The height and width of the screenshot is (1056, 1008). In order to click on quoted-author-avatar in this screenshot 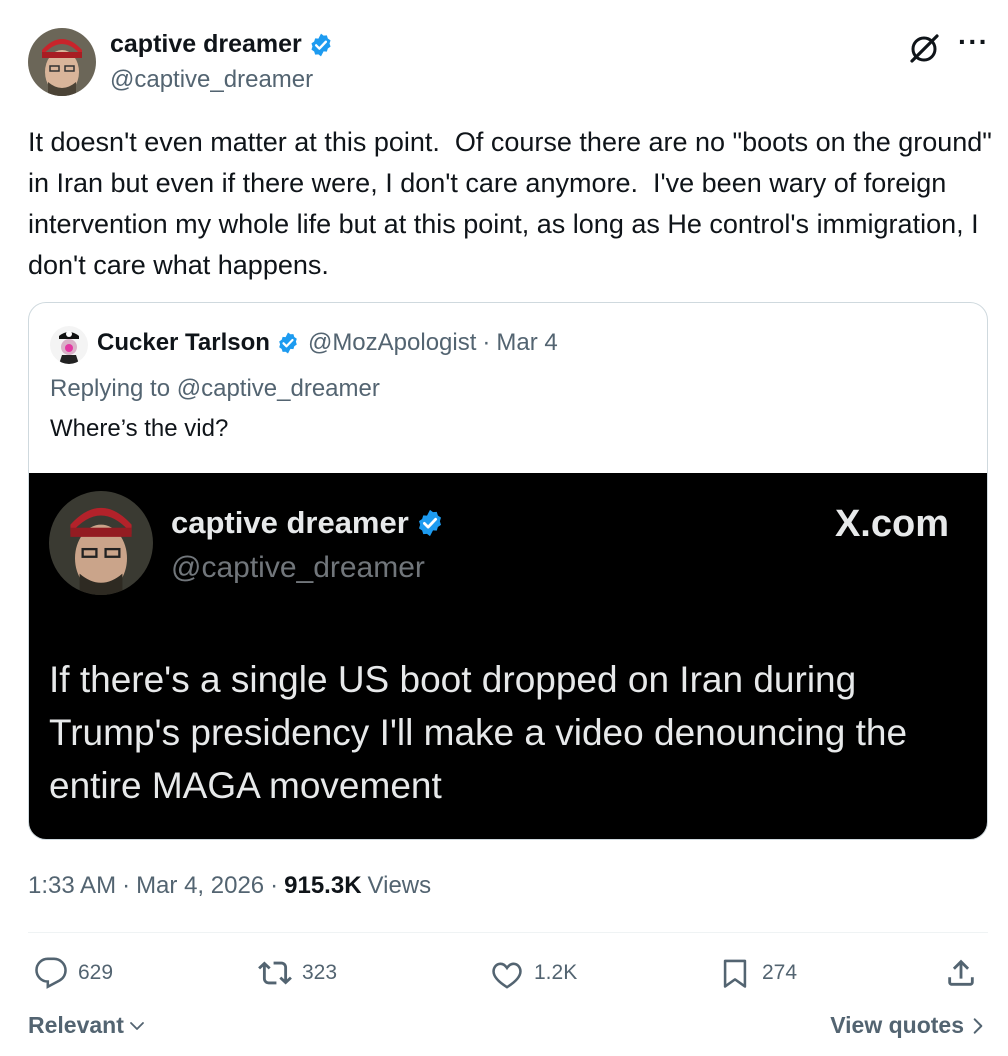, I will do `click(69, 345)`.